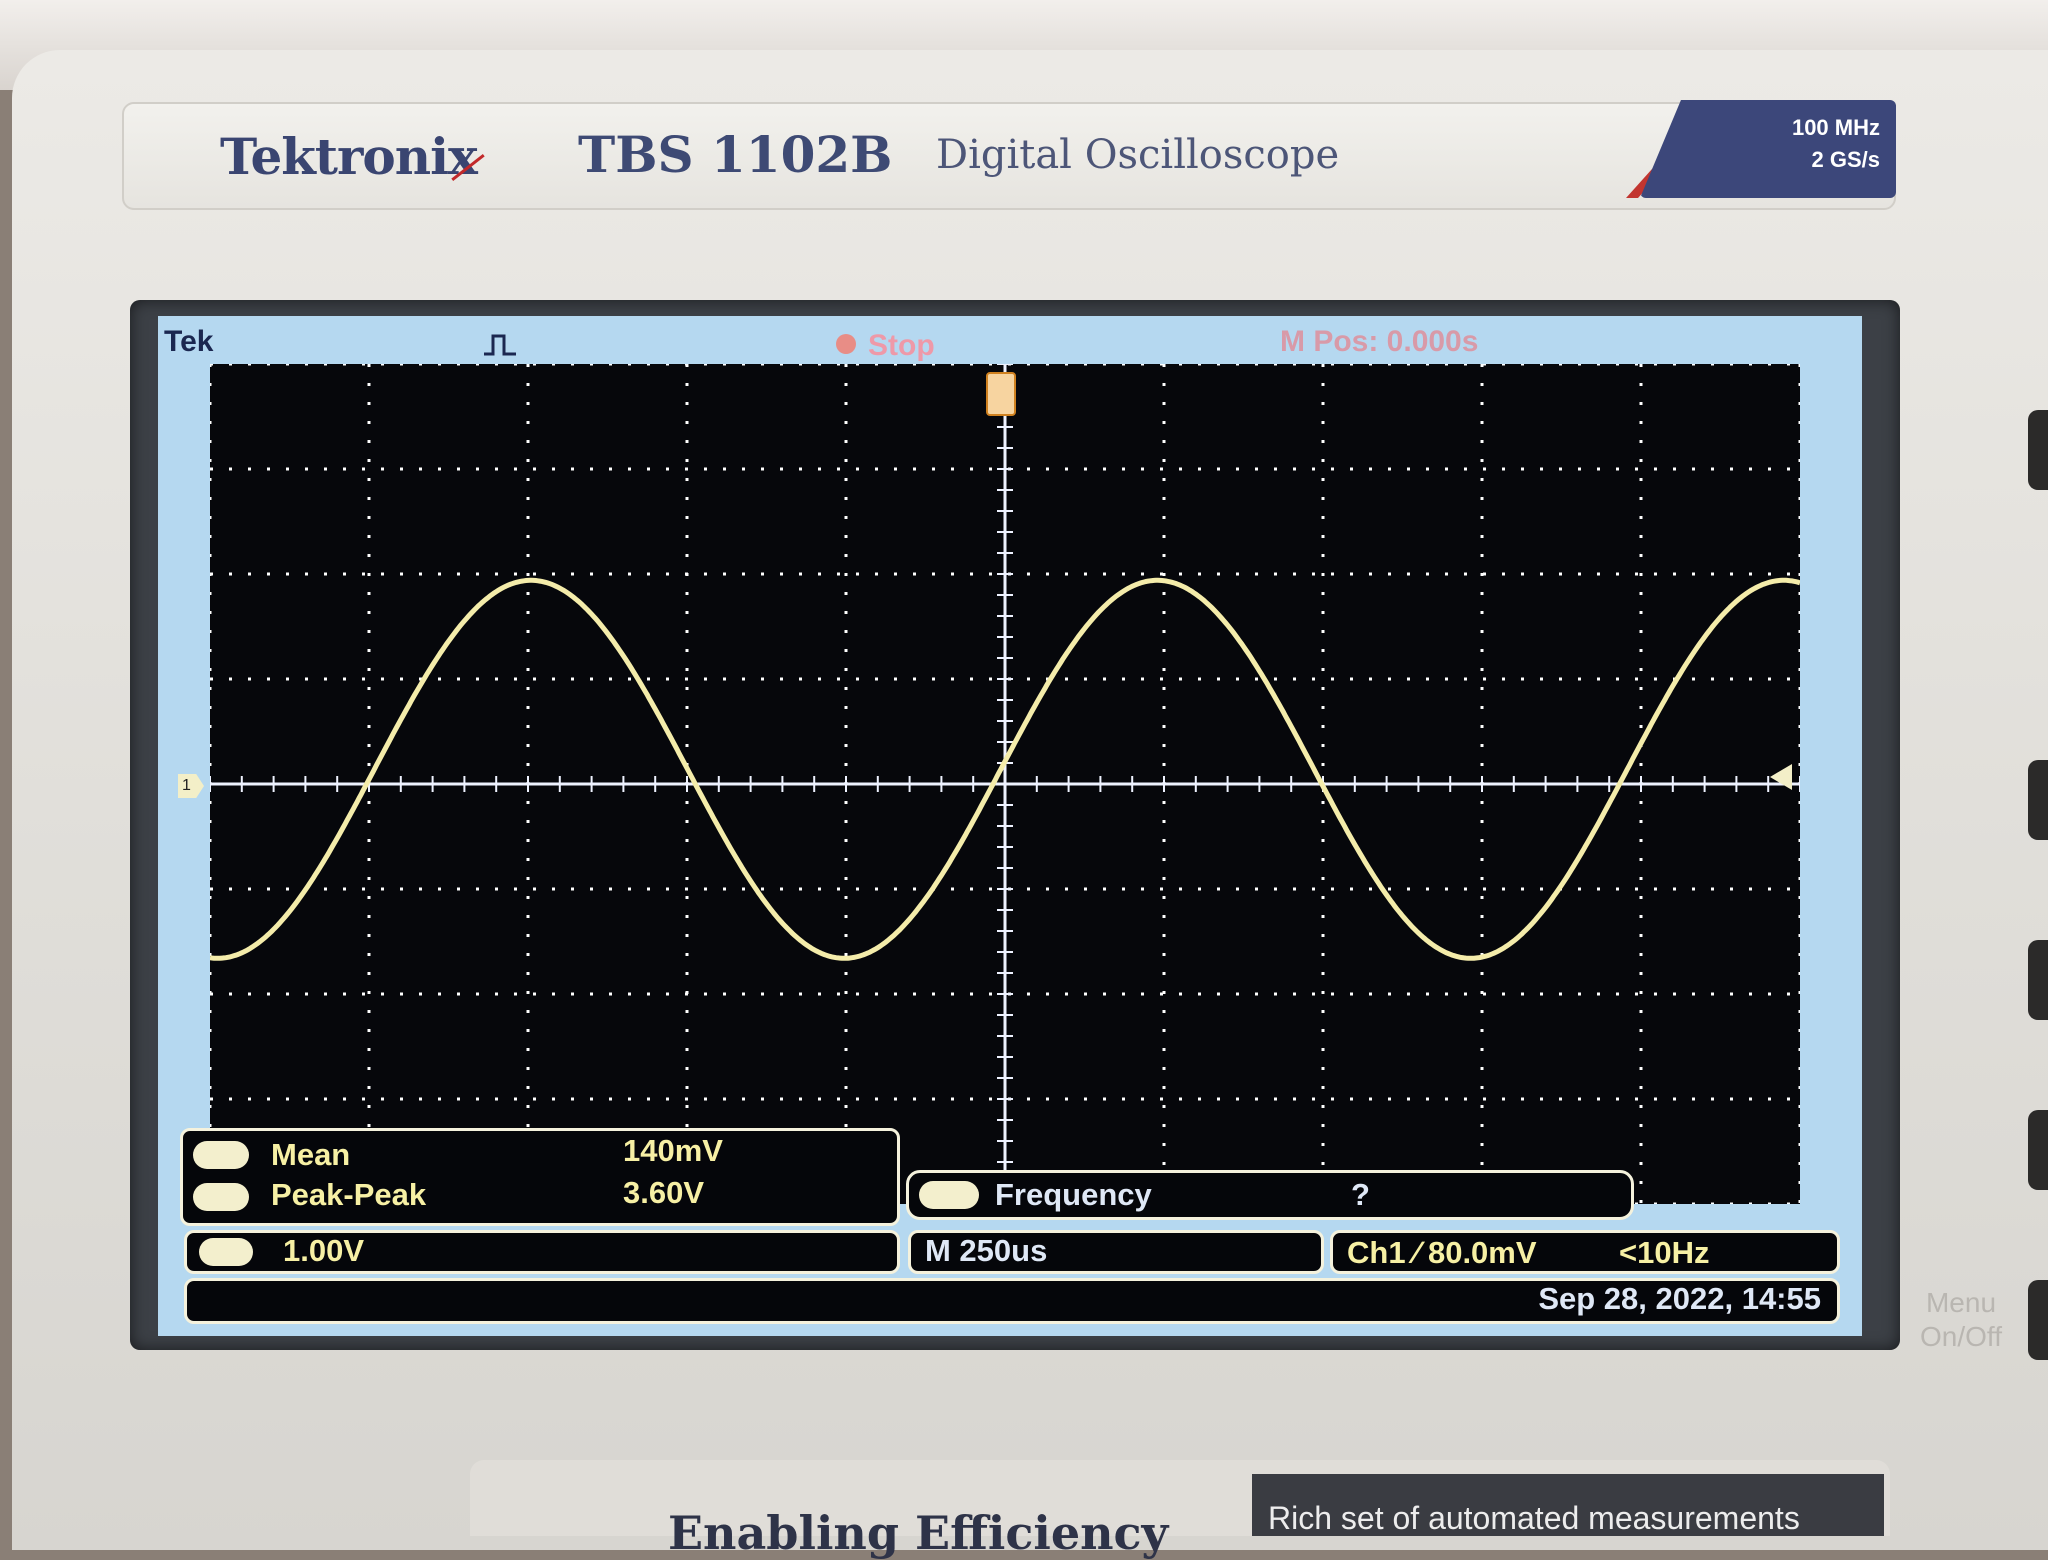 This screenshot has height=1560, width=2048. Describe the element at coordinates (1001, 394) in the screenshot. I see `trigger-position-marker` at that location.